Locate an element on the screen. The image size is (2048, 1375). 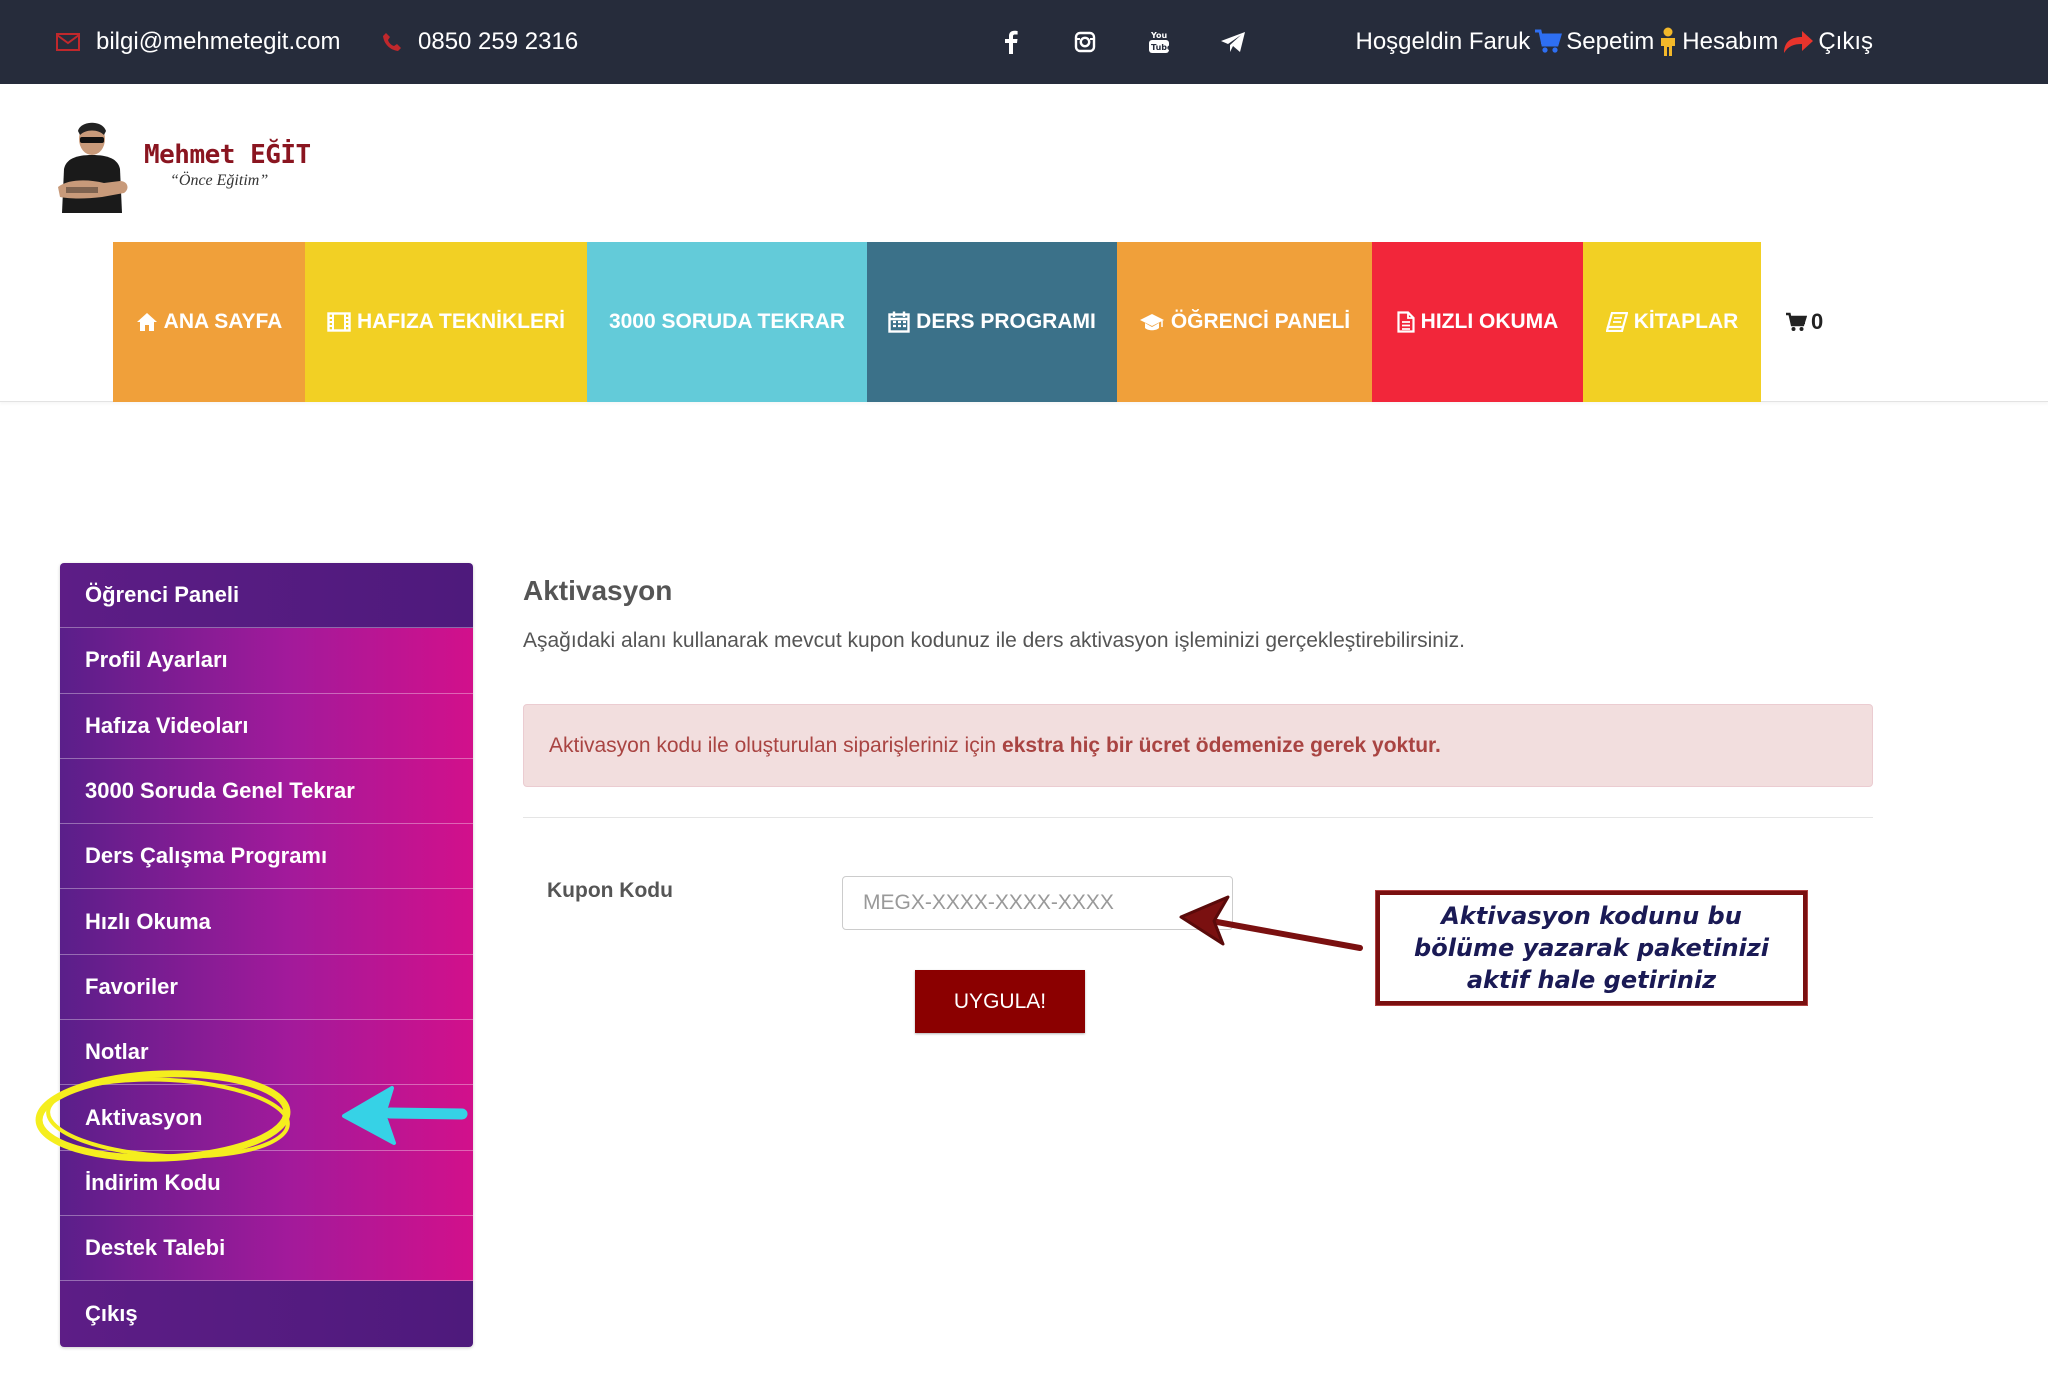
sidebar-item-profile-settings: Profil Ayarları is located at coordinates (266, 661).